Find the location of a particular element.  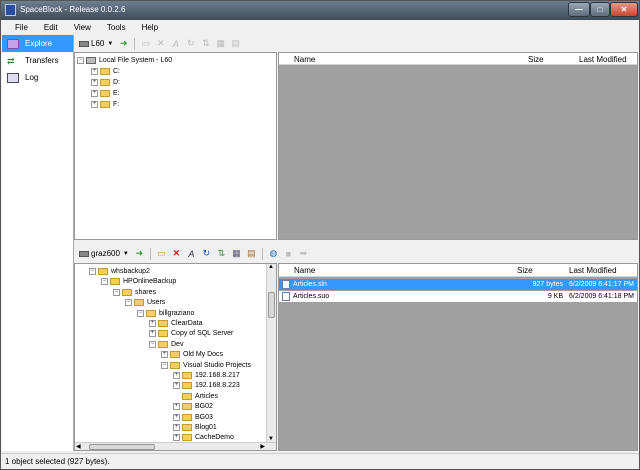

tree-node-folder: + ClearData is located at coordinates (176, 323).